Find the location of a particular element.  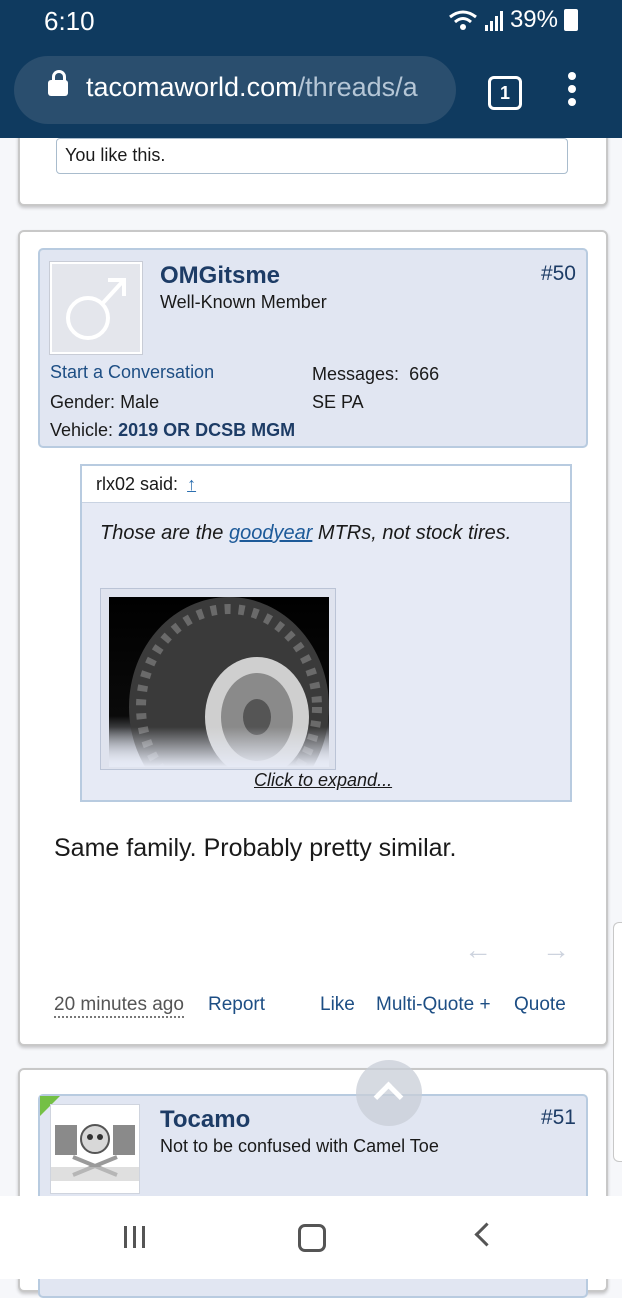

next-user-avatar is located at coordinates (95, 1149).